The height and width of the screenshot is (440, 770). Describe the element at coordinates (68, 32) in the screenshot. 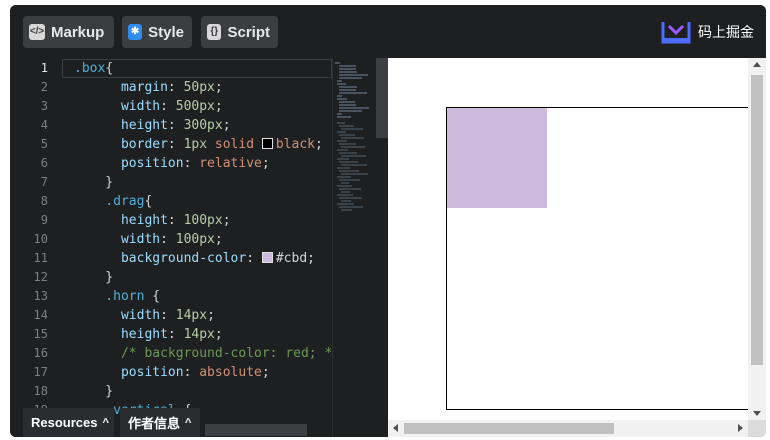

I see `tab-markup: </> Markup` at that location.